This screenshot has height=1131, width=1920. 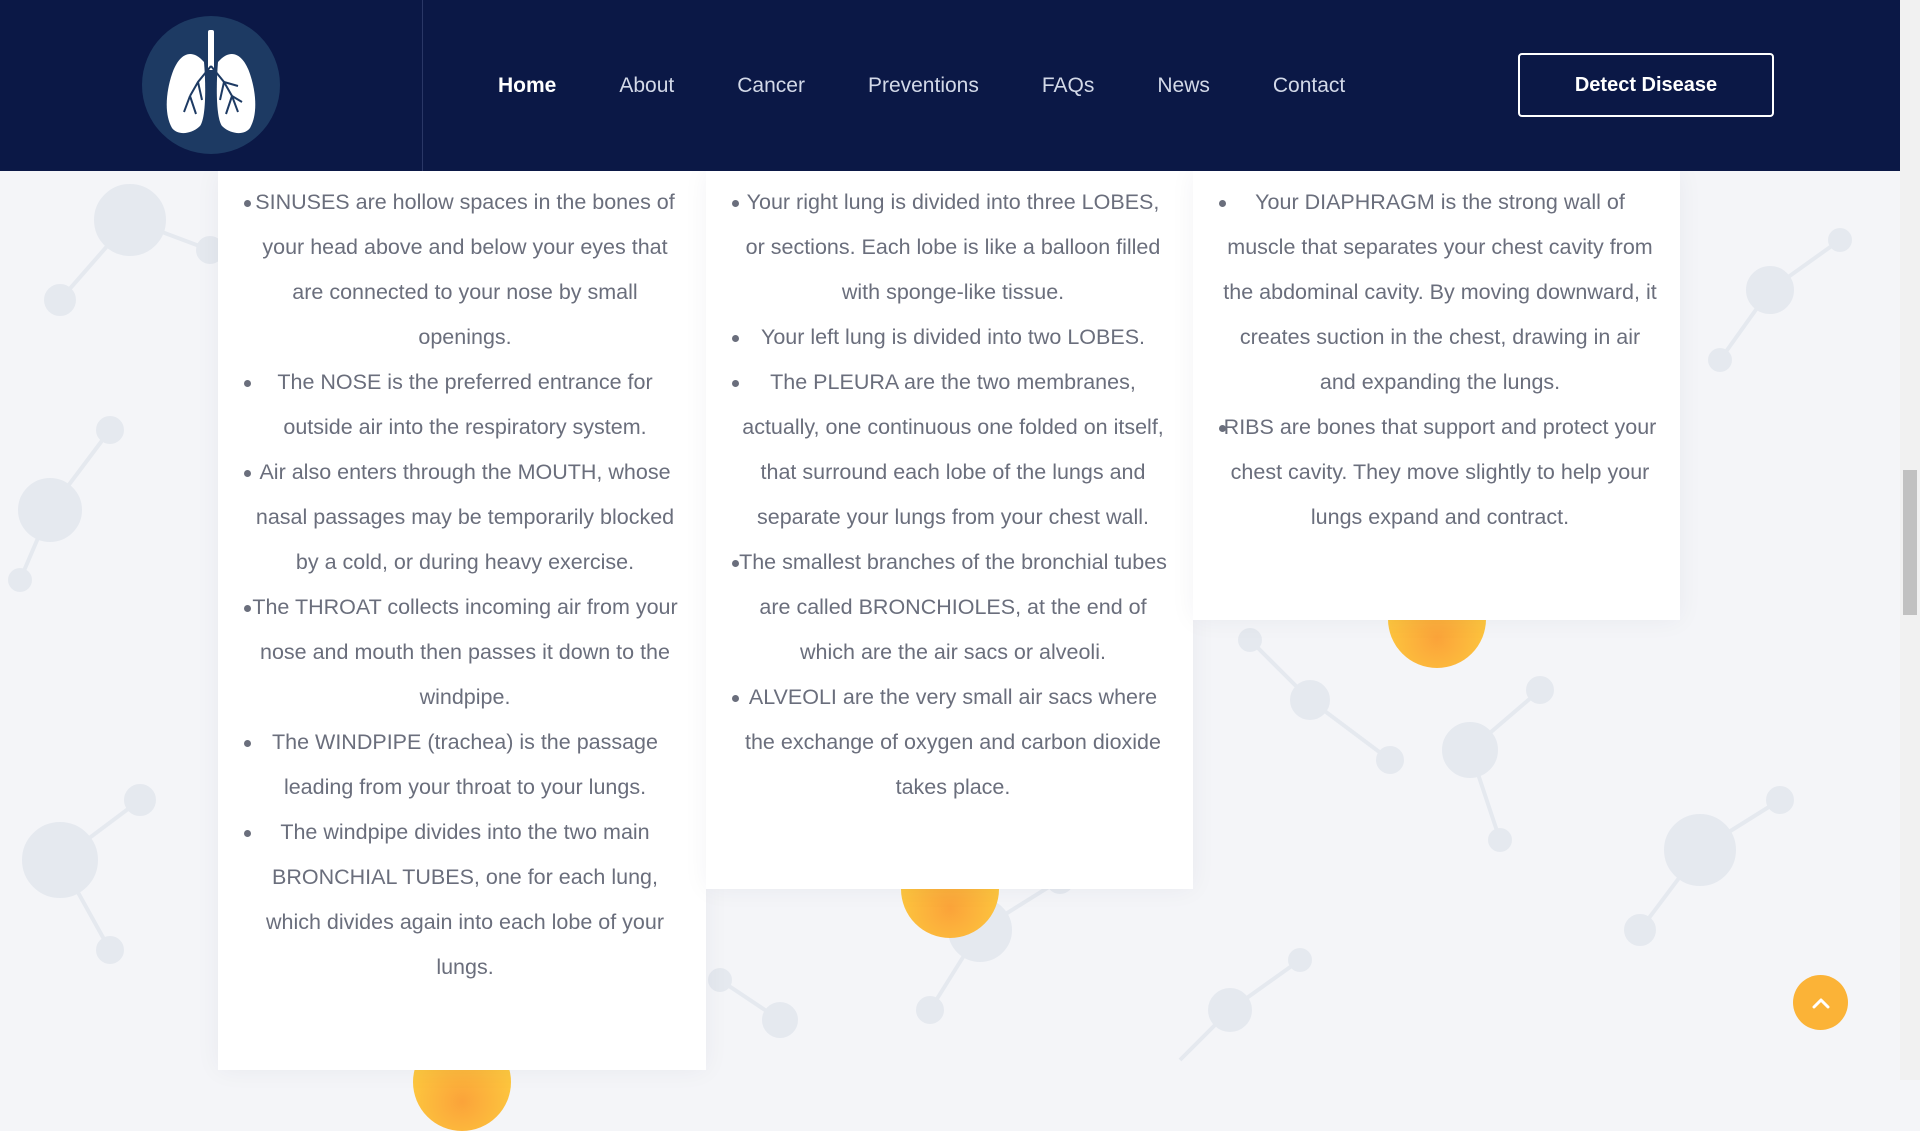 I want to click on scrollbar-thumb, so click(x=1910, y=542).